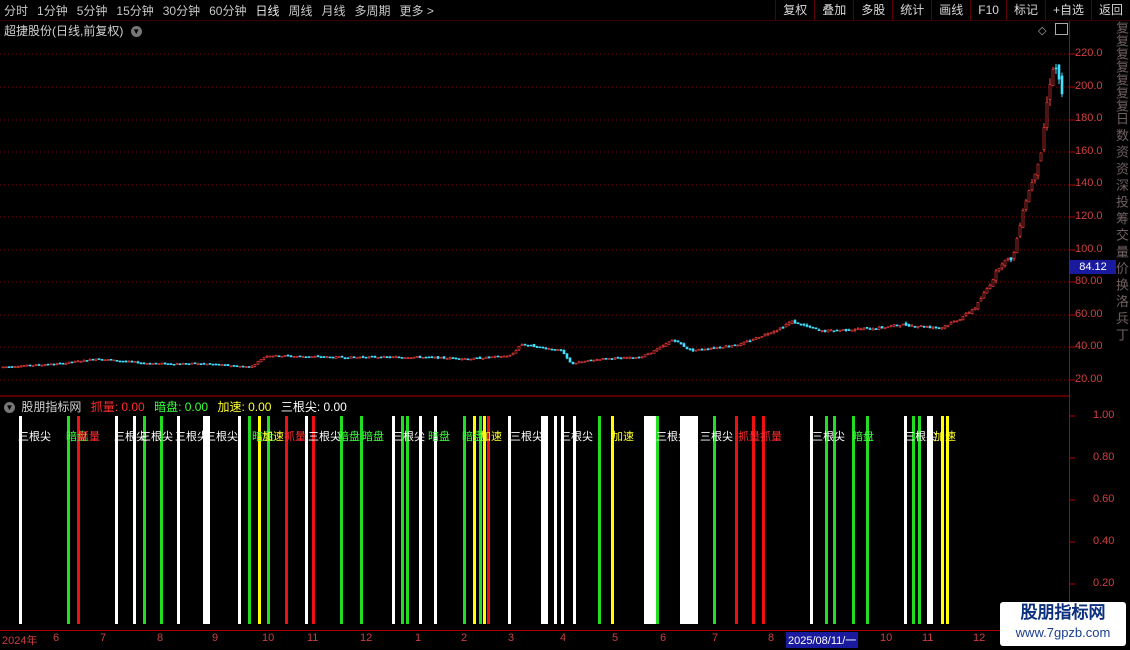 The image size is (1130, 650). What do you see at coordinates (51, 407) in the screenshot?
I see `indicator-name: 股朋指标网` at bounding box center [51, 407].